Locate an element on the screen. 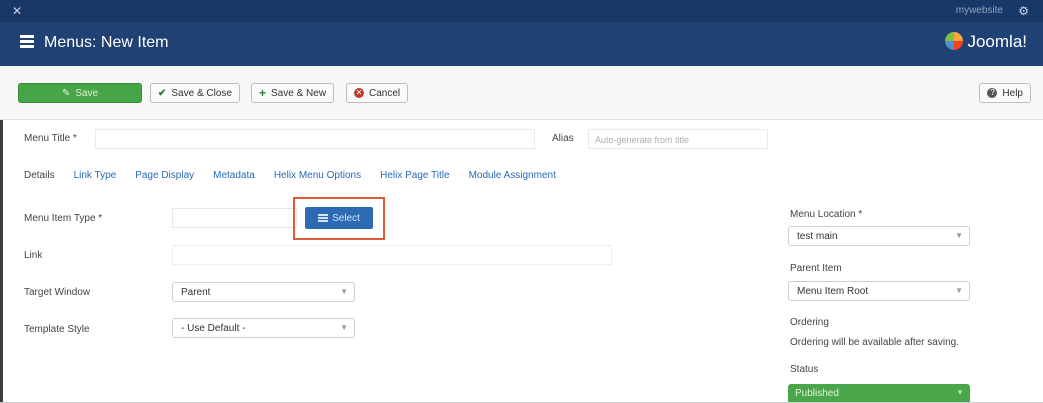 The image size is (1043, 403). target-window-value: Parent is located at coordinates (196, 292).